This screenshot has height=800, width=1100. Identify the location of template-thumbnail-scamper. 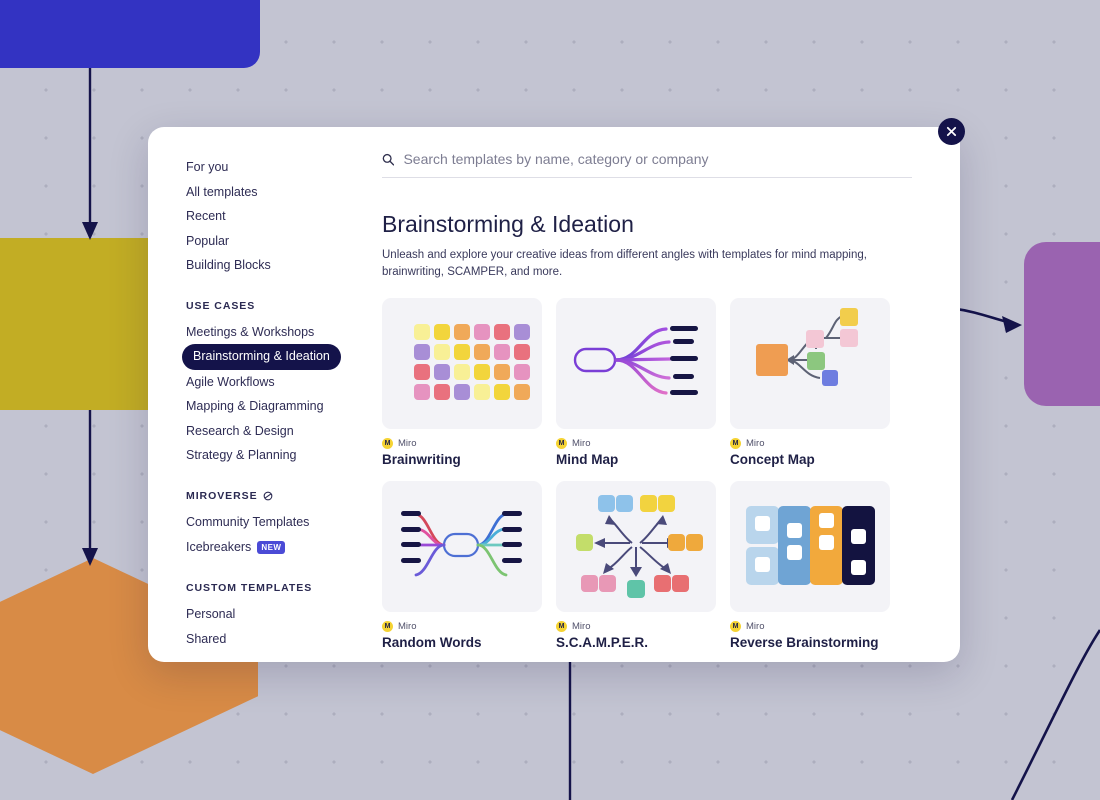
(636, 547).